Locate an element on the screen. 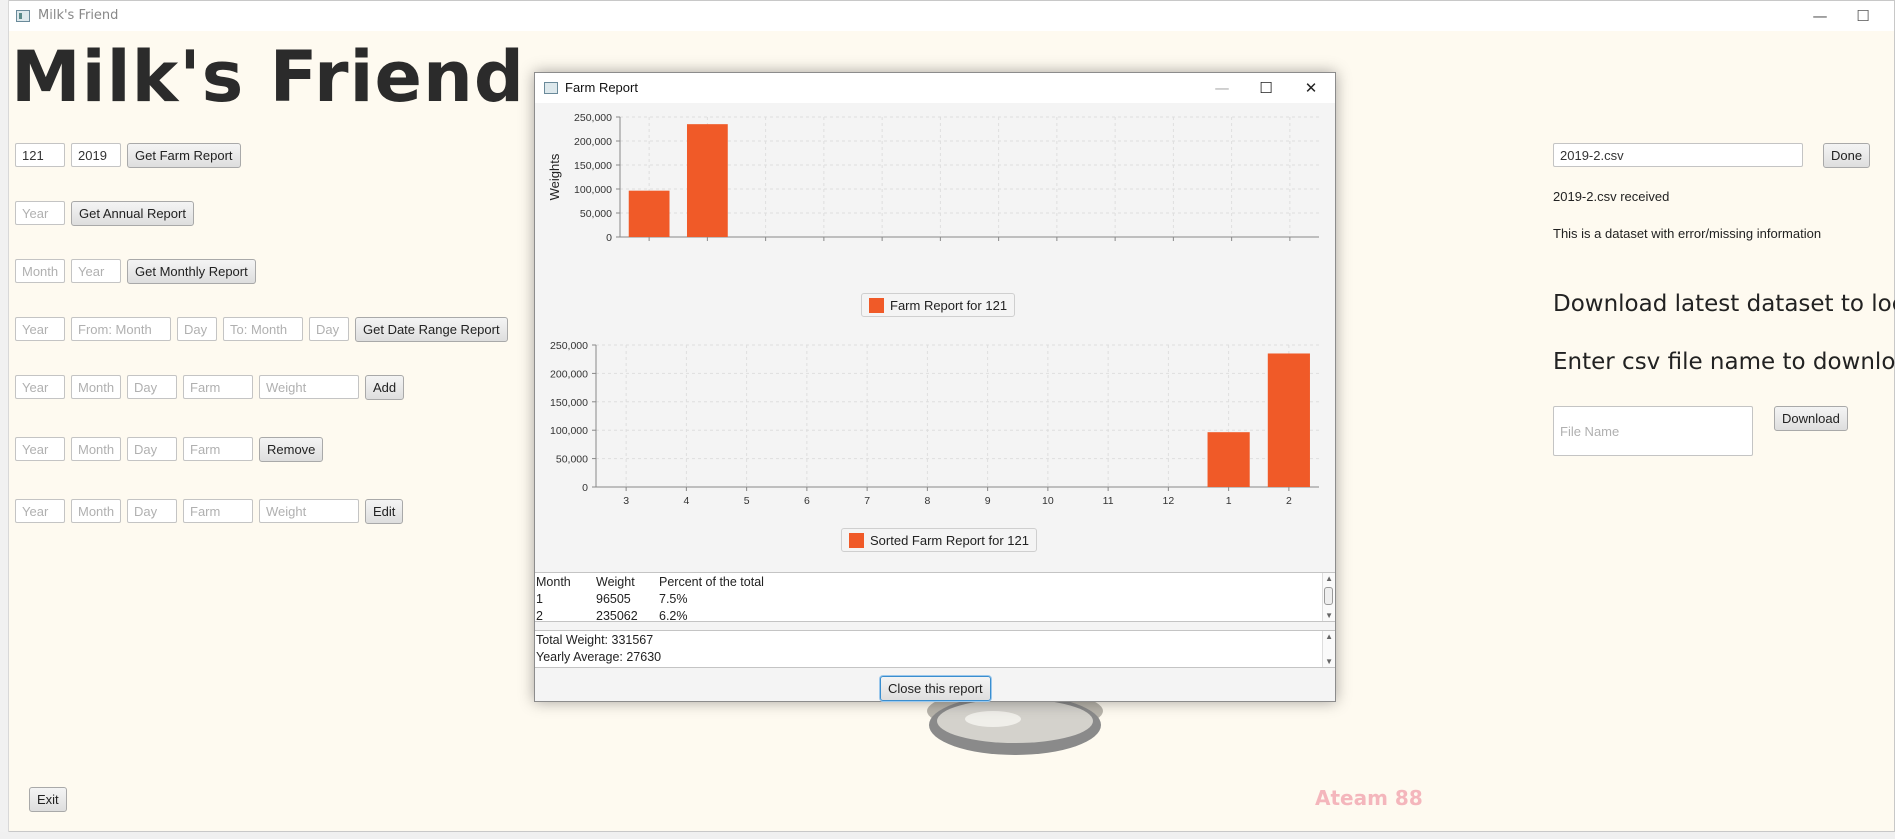  table-cell: 96505 is located at coordinates (613, 599).